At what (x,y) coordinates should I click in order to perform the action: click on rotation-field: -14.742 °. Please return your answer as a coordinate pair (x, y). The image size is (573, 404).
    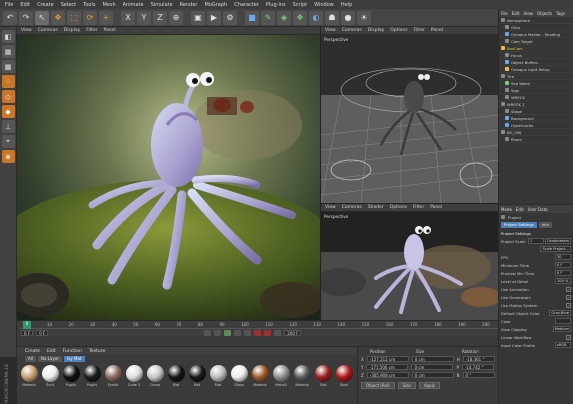
    Looking at the image, I should click on (477, 367).